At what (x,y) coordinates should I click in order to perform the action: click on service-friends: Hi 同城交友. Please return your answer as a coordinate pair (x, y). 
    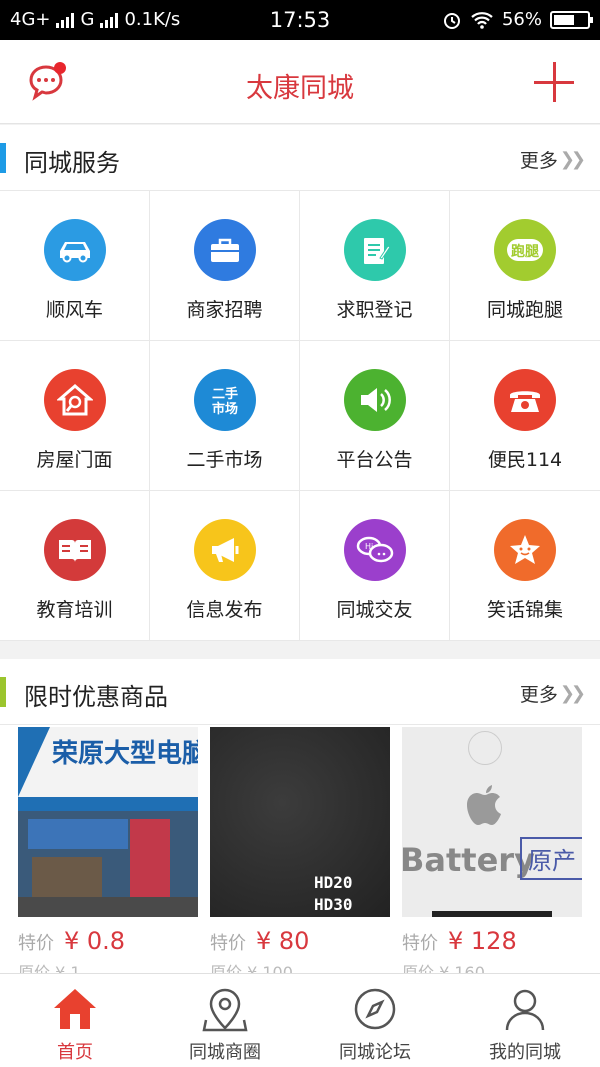
    Looking at the image, I should click on (375, 566).